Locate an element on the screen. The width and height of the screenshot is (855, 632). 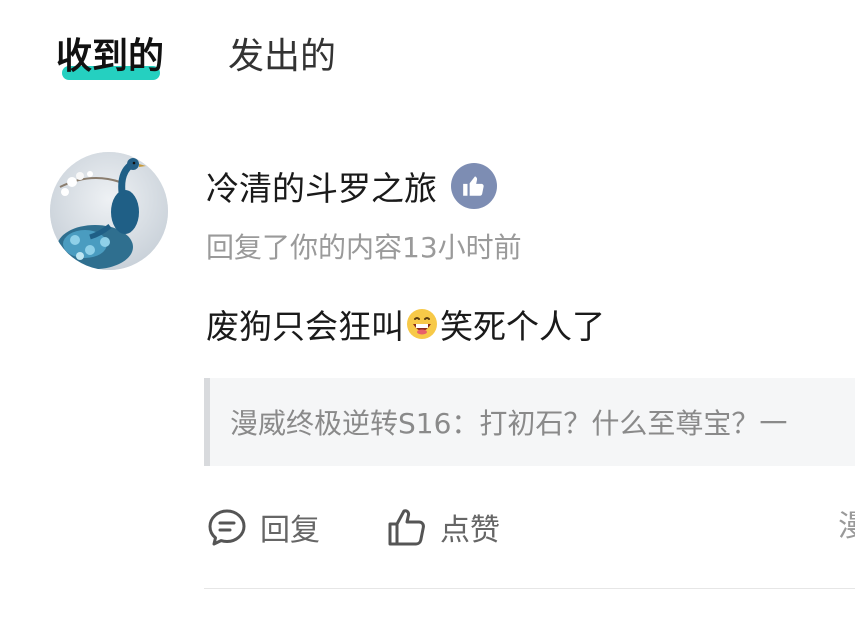
user-row: 冷清的斗罗之旅 is located at coordinates (351, 186).